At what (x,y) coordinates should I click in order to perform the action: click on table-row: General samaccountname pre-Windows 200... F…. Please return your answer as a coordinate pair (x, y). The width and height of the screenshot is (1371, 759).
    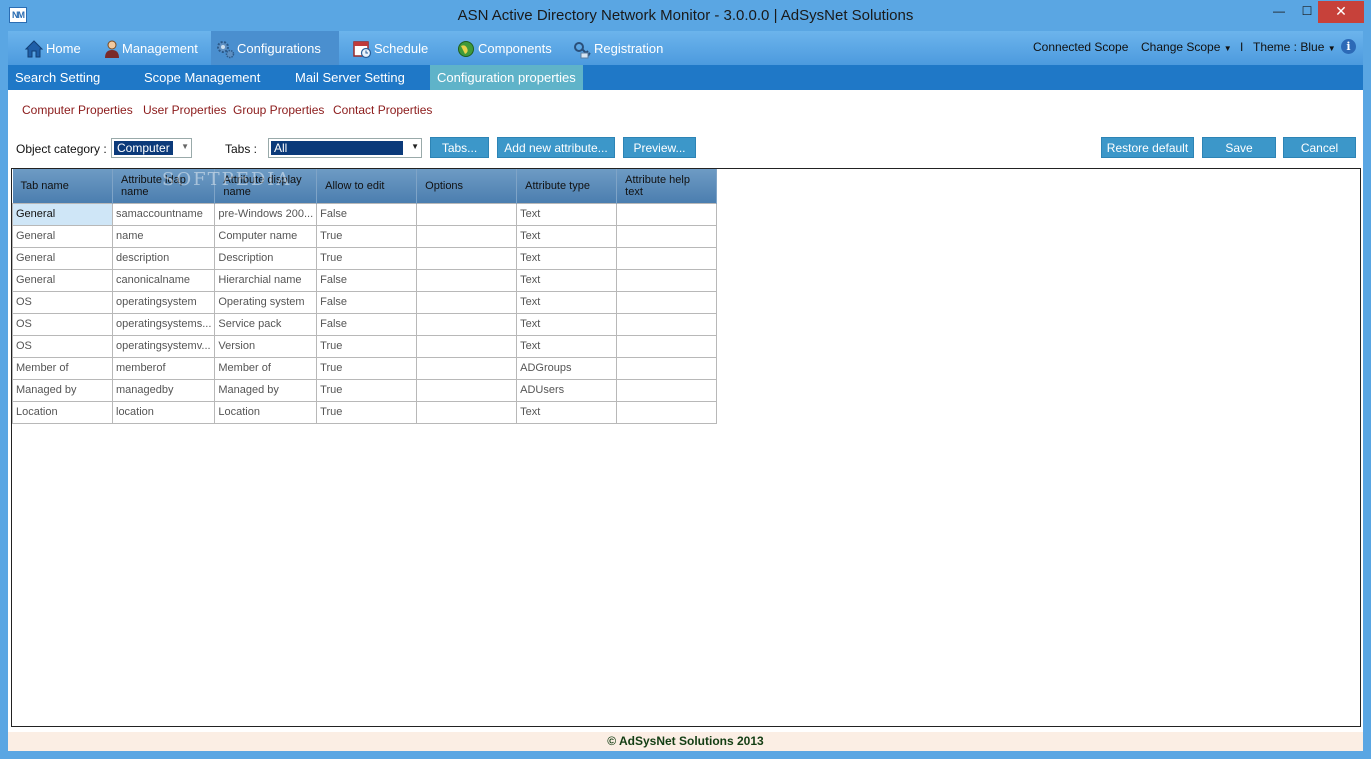
    Looking at the image, I should click on (365, 214).